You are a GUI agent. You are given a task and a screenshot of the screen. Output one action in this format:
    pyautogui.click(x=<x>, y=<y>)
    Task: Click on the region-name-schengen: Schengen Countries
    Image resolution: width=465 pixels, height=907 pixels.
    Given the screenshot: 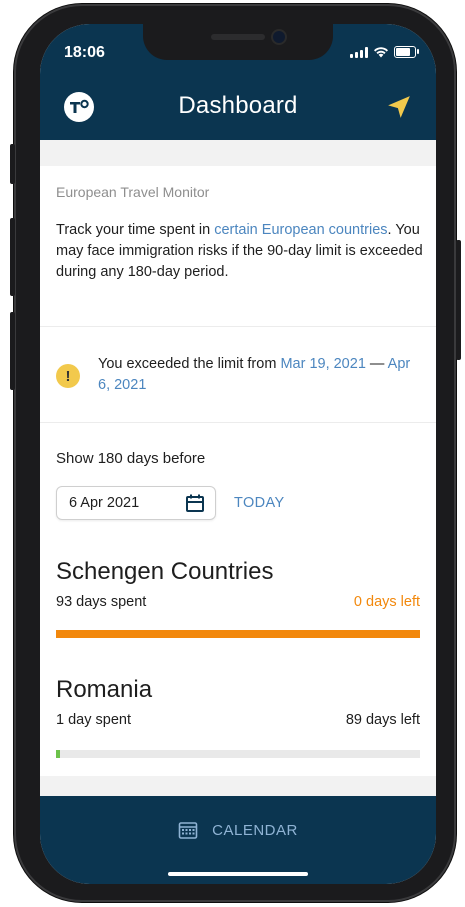 What is the action you would take?
    pyautogui.click(x=165, y=571)
    